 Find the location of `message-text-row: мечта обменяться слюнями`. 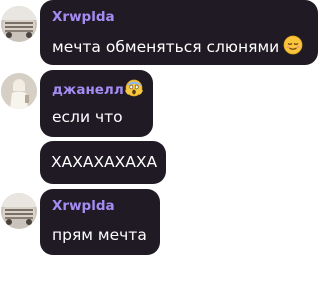

message-text-row: мечта обменяться слюнями is located at coordinates (177, 47).